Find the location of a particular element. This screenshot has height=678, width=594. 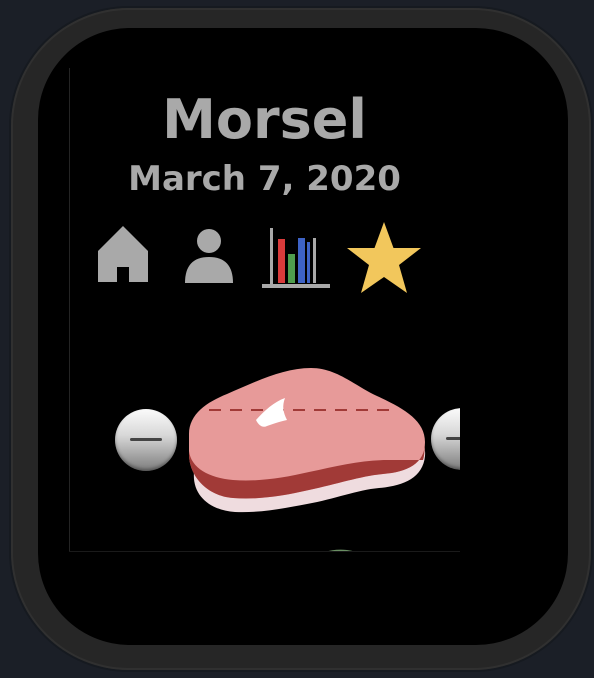

decrease-portion-button is located at coordinates (146, 440).